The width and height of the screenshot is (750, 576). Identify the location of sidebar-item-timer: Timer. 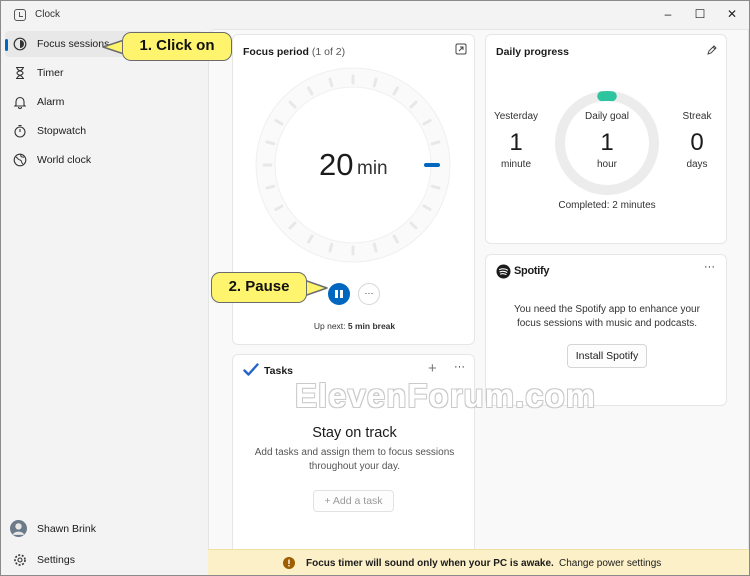
(104, 73).